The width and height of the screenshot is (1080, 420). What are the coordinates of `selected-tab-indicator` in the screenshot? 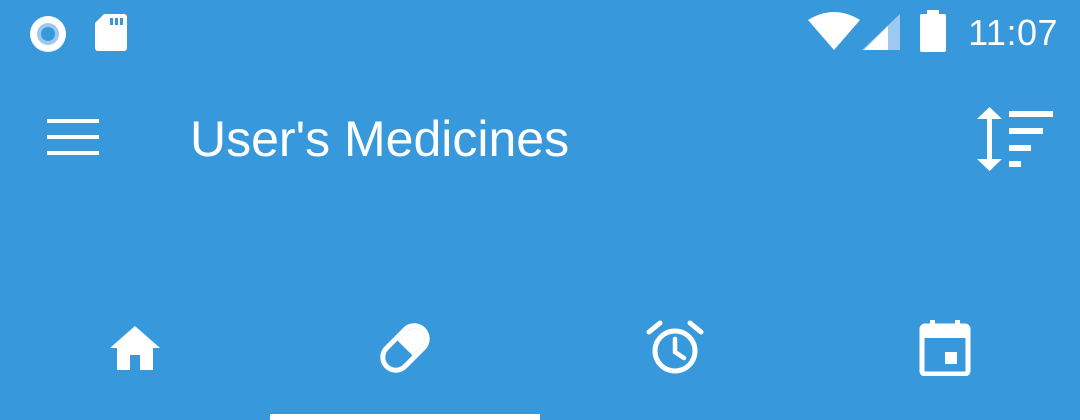 It's located at (405, 417).